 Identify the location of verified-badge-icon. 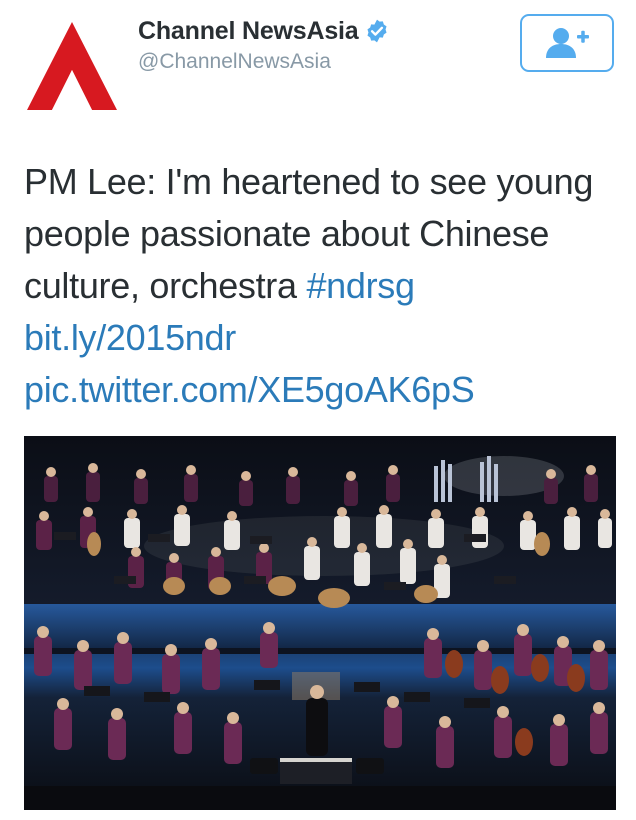
(377, 31).